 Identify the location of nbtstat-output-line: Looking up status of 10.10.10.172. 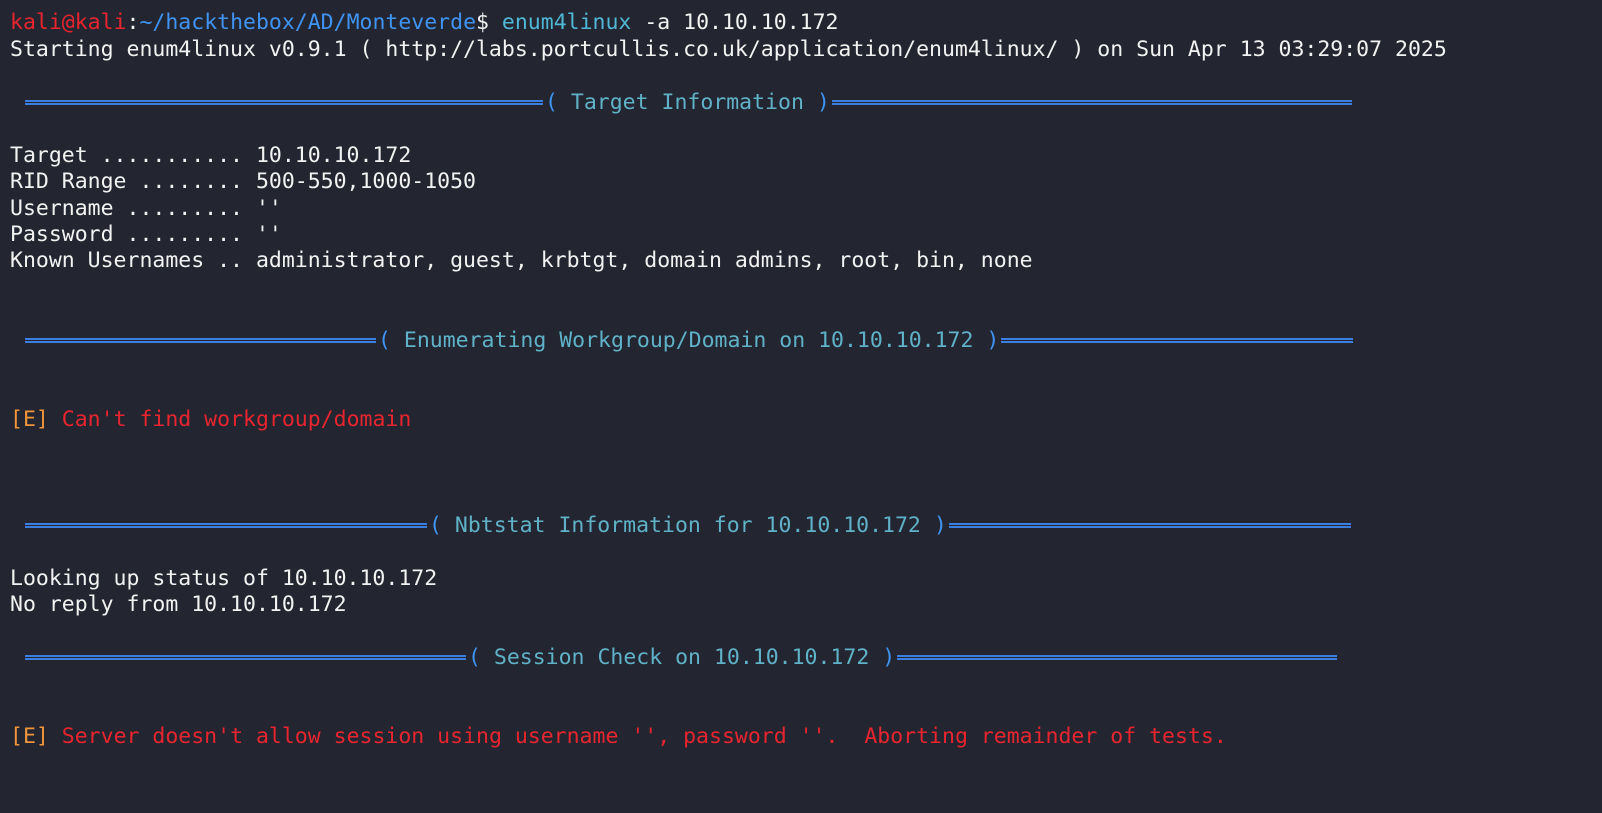
(224, 578).